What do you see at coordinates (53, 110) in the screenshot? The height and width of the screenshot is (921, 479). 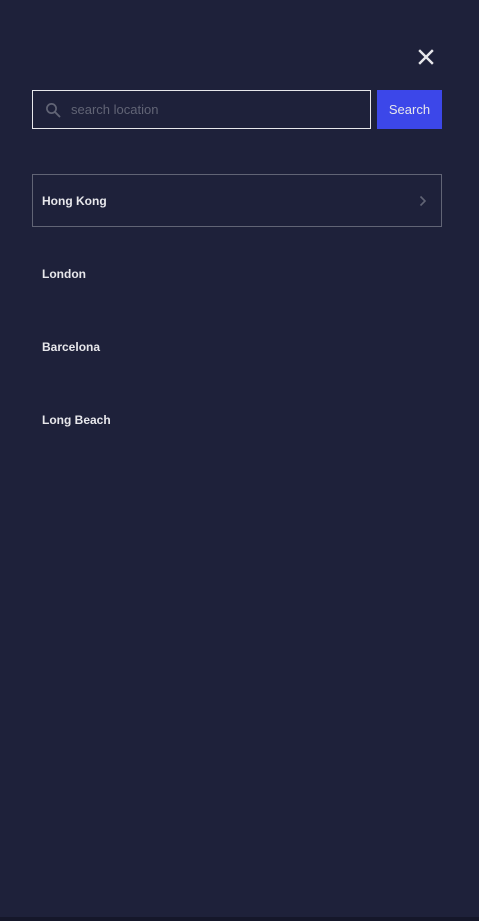 I see `search-icon` at bounding box center [53, 110].